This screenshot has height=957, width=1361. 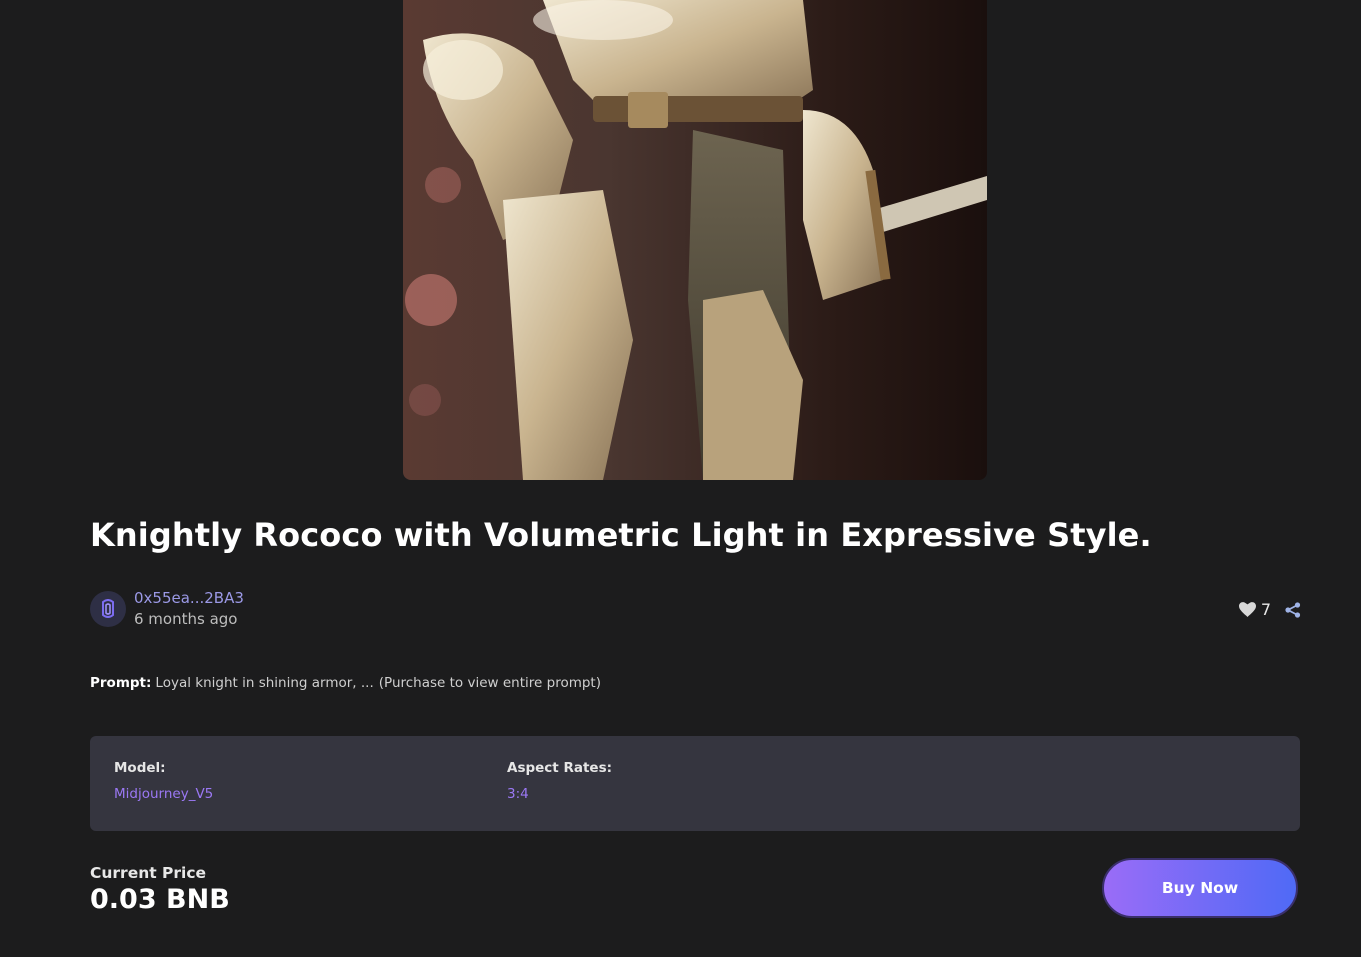 I want to click on created-time: 6 months ago, so click(x=186, y=619).